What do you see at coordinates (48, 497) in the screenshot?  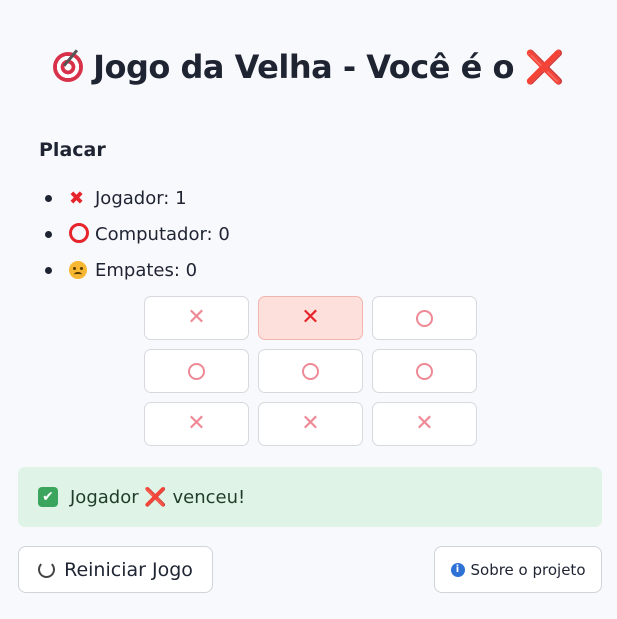 I see `check-icon: ✔` at bounding box center [48, 497].